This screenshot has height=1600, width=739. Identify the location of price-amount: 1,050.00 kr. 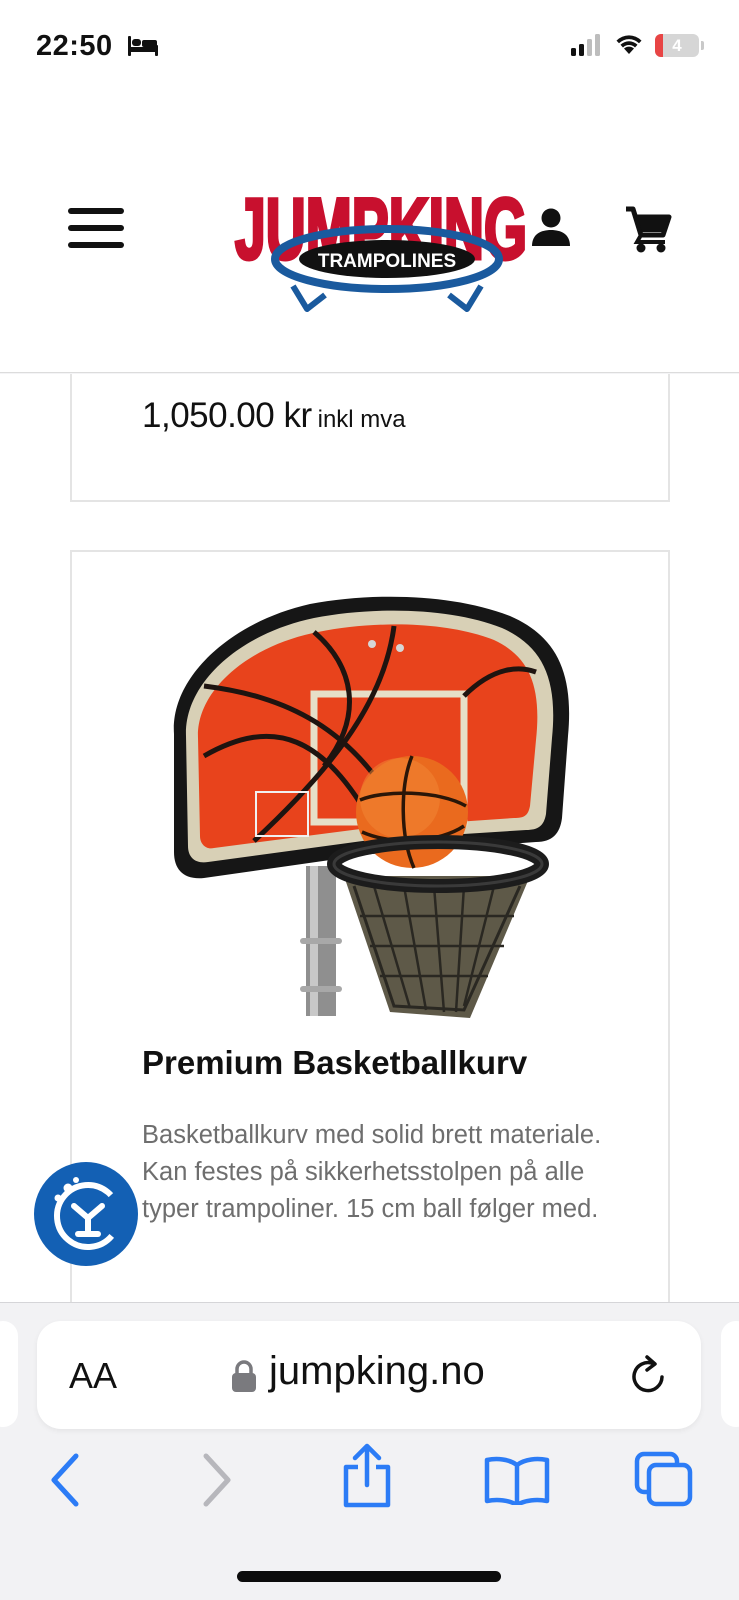
(227, 415).